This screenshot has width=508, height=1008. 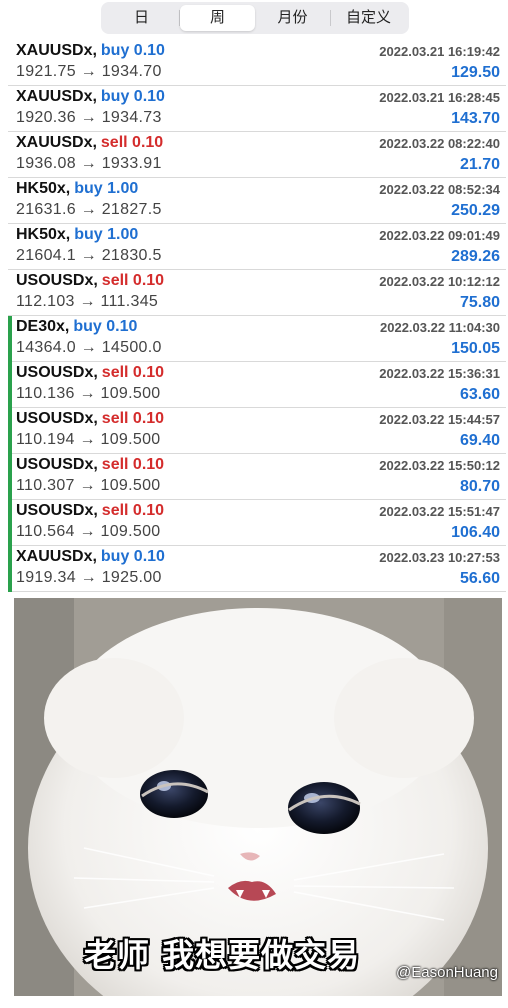 What do you see at coordinates (447, 972) in the screenshot?
I see `watermark: @EasonHuang` at bounding box center [447, 972].